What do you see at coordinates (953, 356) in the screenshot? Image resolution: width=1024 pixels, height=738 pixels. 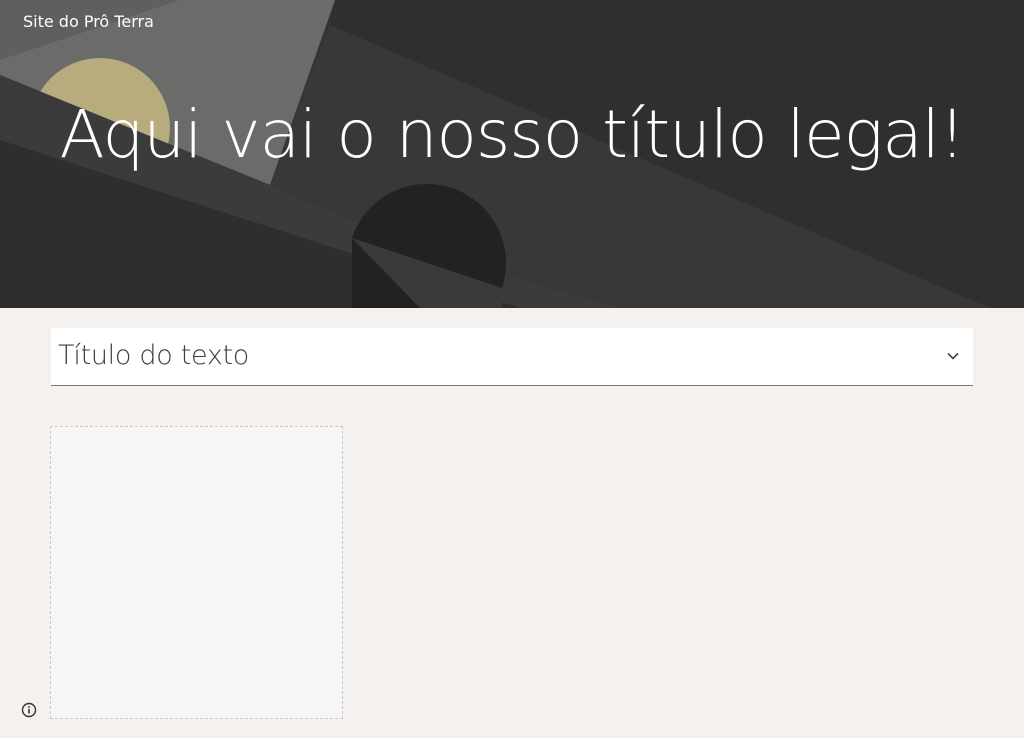 I see `chevron-down-icon` at bounding box center [953, 356].